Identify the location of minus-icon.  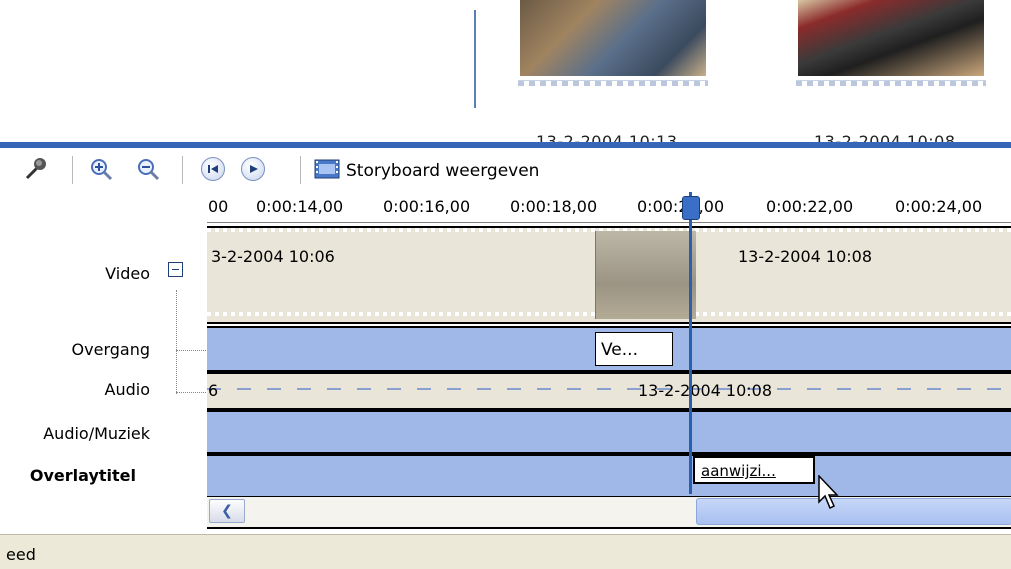
(175, 269).